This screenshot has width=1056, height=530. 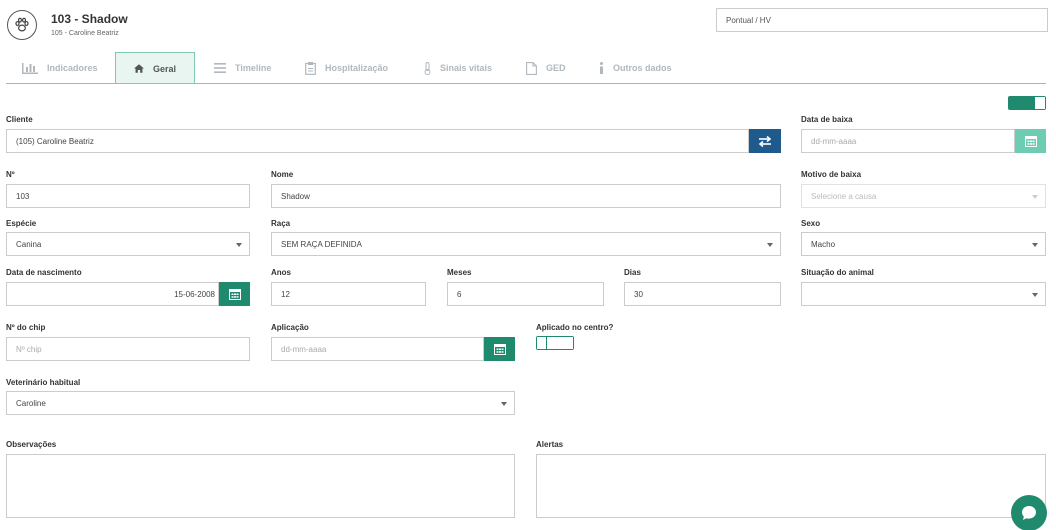 I want to click on chat-bubble-icon, so click(x=1029, y=513).